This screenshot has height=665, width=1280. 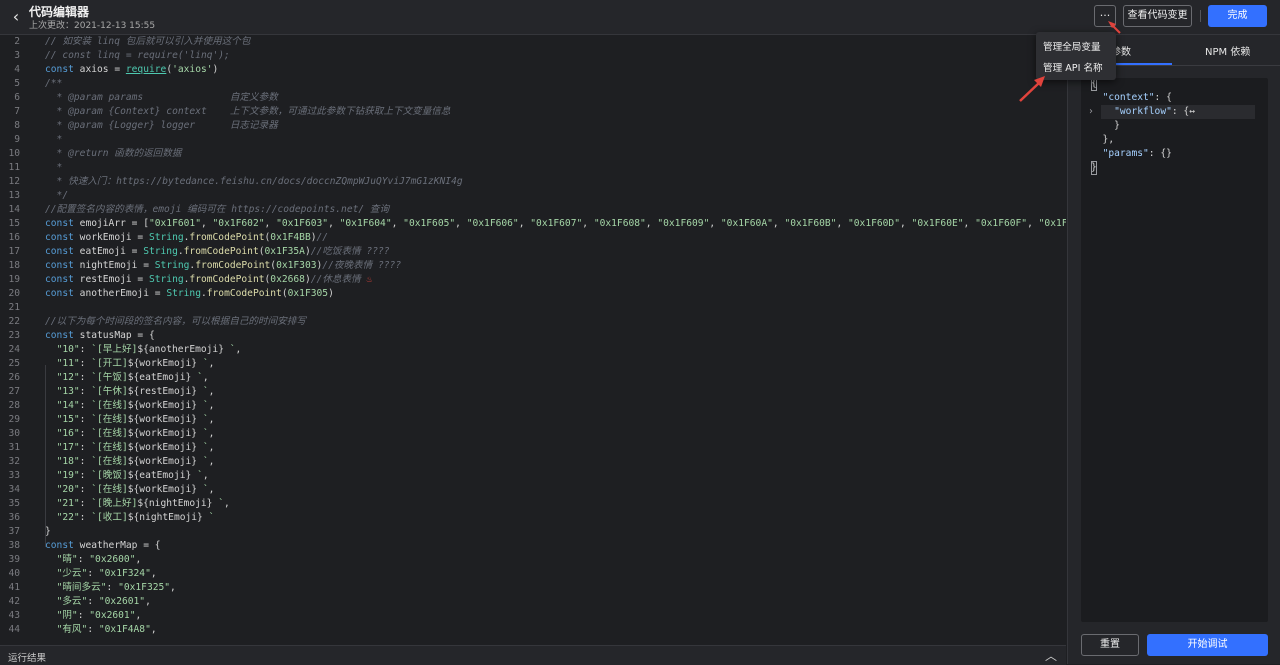 What do you see at coordinates (132, 377) in the screenshot?
I see `code-text: "12": `[午饭]${eatEmoji} `,` at bounding box center [132, 377].